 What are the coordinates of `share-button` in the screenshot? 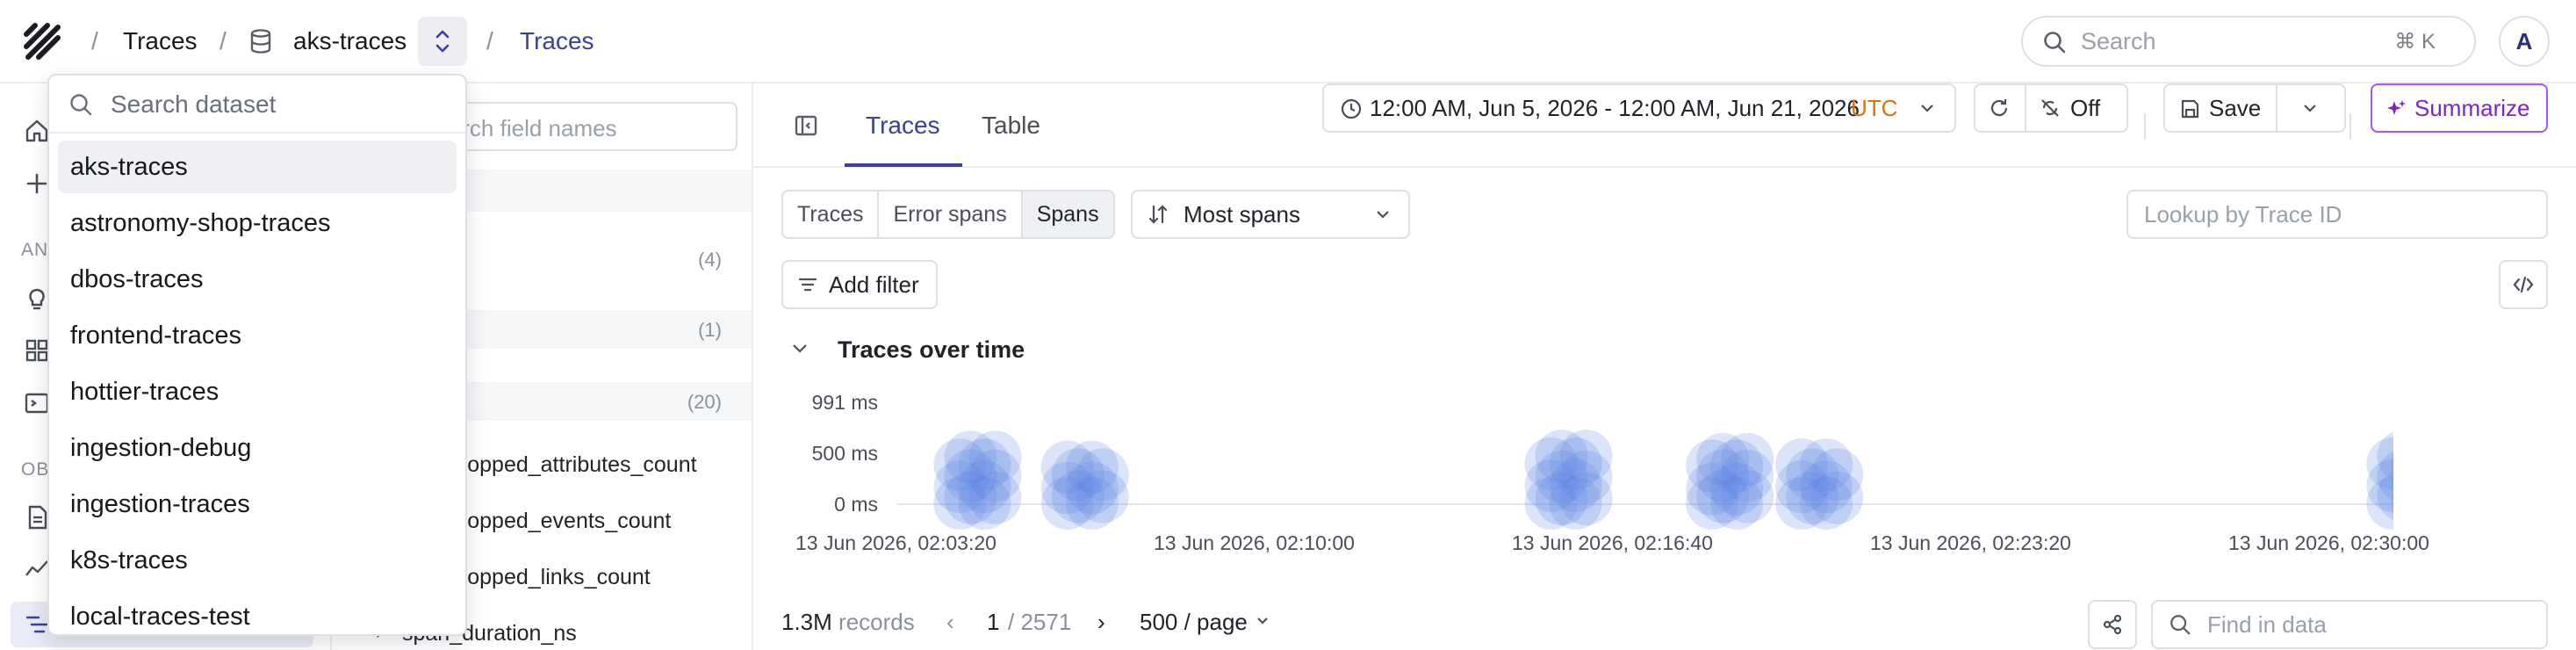 It's located at (2112, 624).